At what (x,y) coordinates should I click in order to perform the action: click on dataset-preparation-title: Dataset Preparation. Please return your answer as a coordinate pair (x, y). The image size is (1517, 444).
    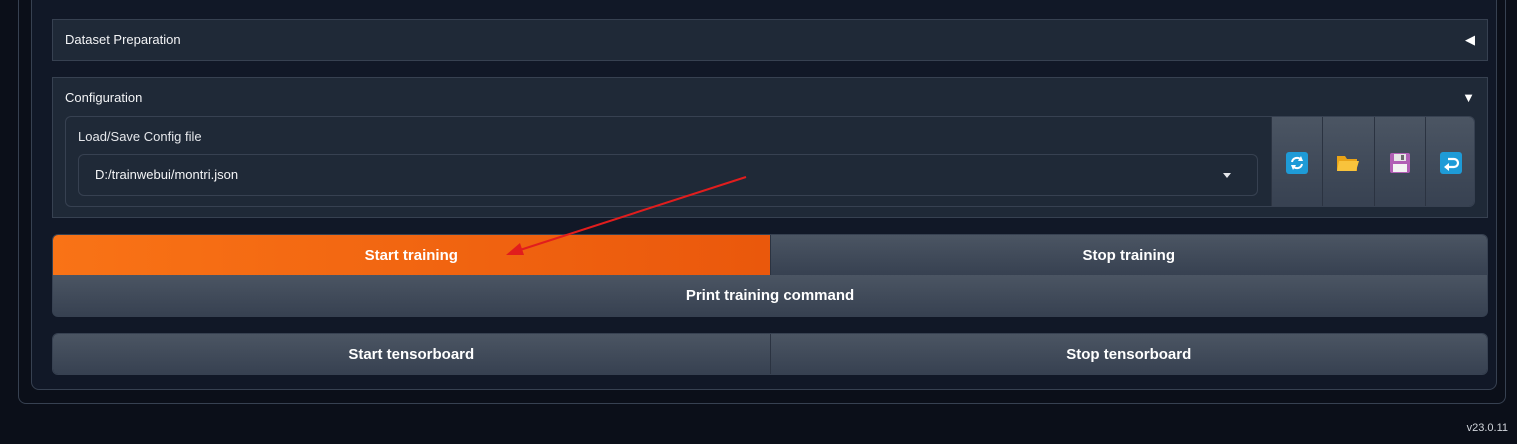
    Looking at the image, I should click on (123, 39).